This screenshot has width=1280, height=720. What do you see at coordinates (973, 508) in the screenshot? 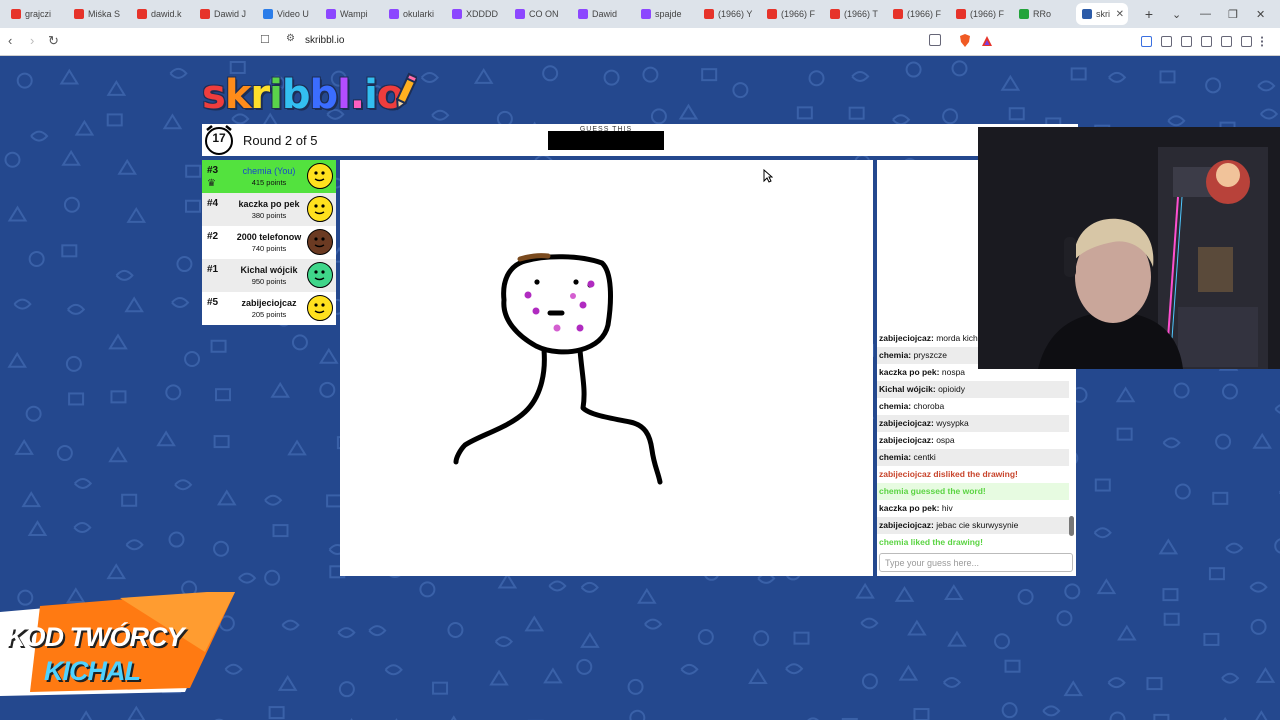
I see `chat-message: kaczka po pek: hiv` at bounding box center [973, 508].